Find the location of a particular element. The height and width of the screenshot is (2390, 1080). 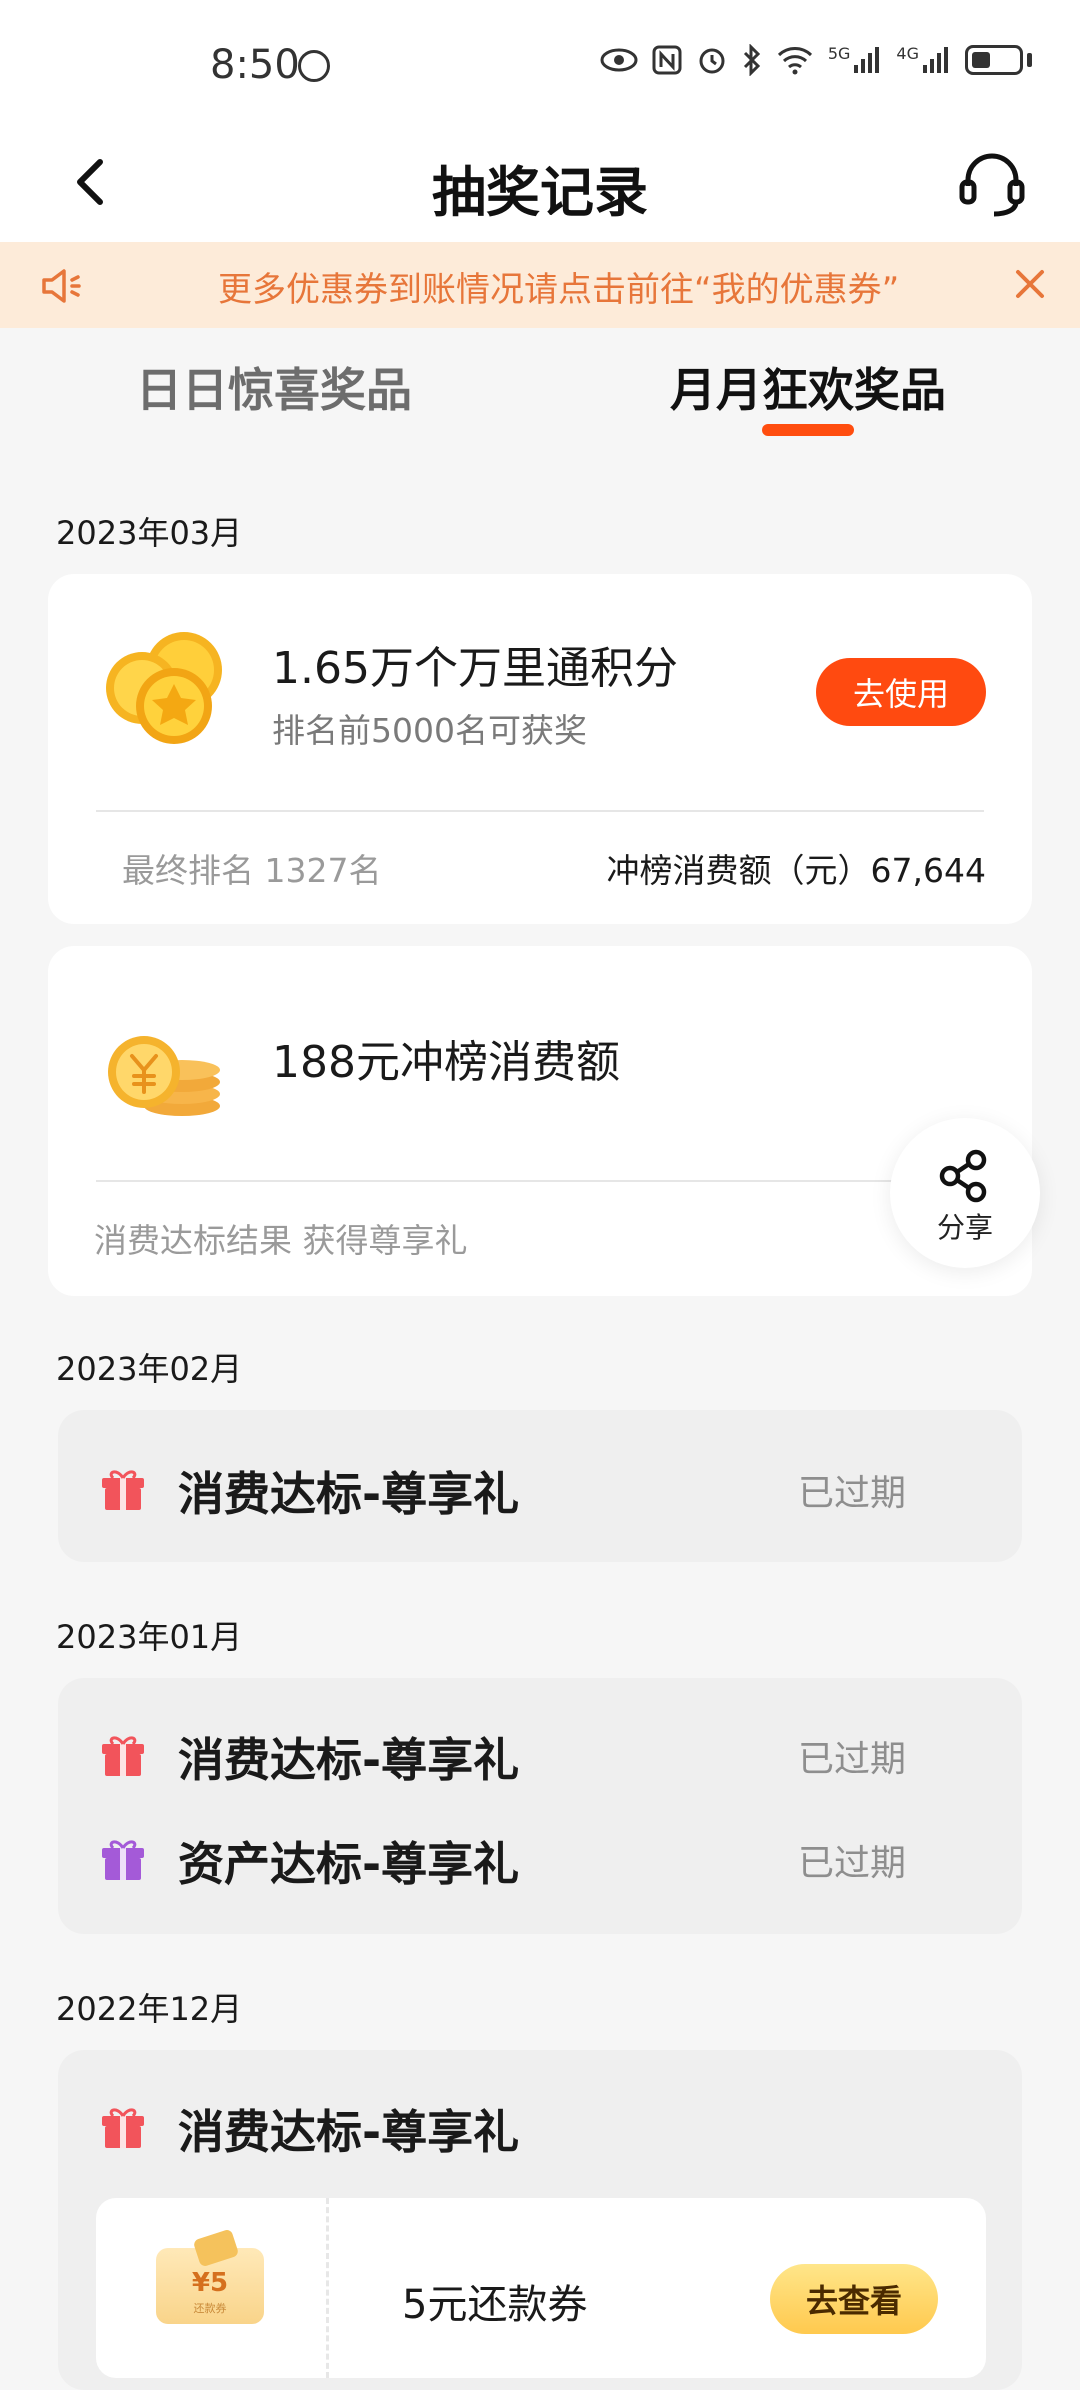

month-label-2023-03: 2023年03月 is located at coordinates (149, 533).